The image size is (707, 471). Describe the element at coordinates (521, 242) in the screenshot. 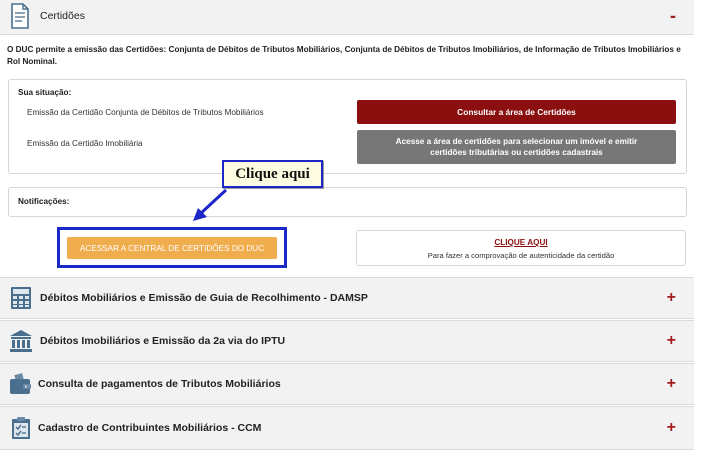

I see `clique-aqui-link: CLIQUE AQUI` at that location.